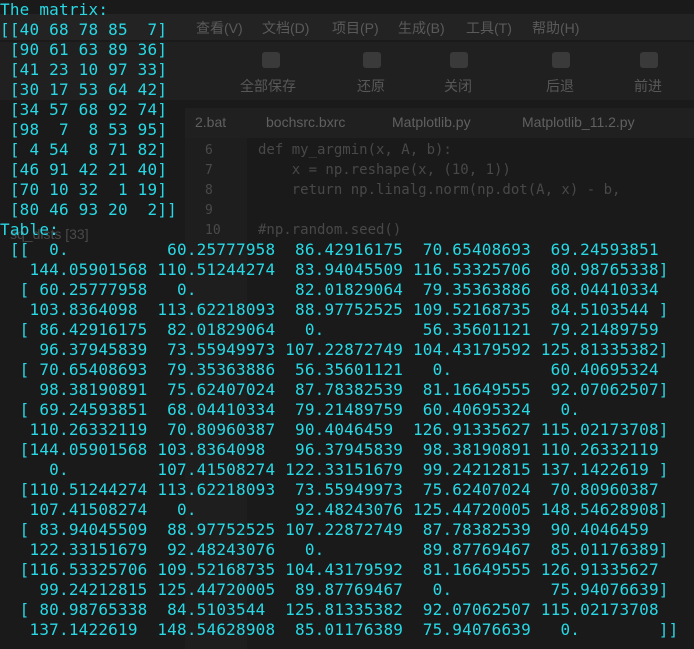 The width and height of the screenshot is (694, 649). What do you see at coordinates (84, 29) in the screenshot?
I see `matrix-row: [[40 68 78 85 7]` at bounding box center [84, 29].